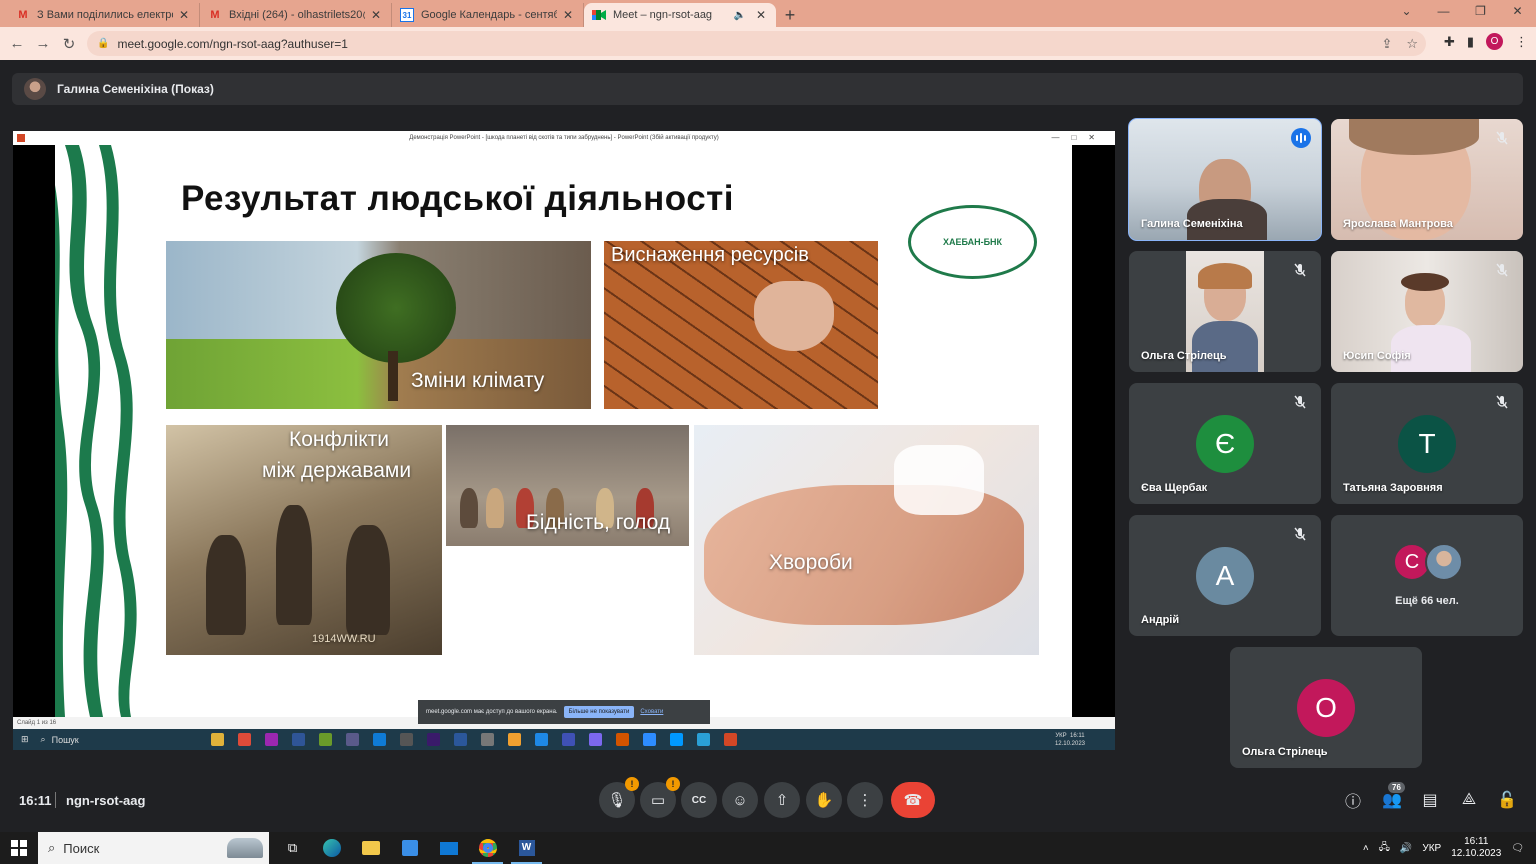 This screenshot has width=1536, height=864. What do you see at coordinates (473, 739) in the screenshot?
I see `shared-taskbar-icons` at bounding box center [473, 739].